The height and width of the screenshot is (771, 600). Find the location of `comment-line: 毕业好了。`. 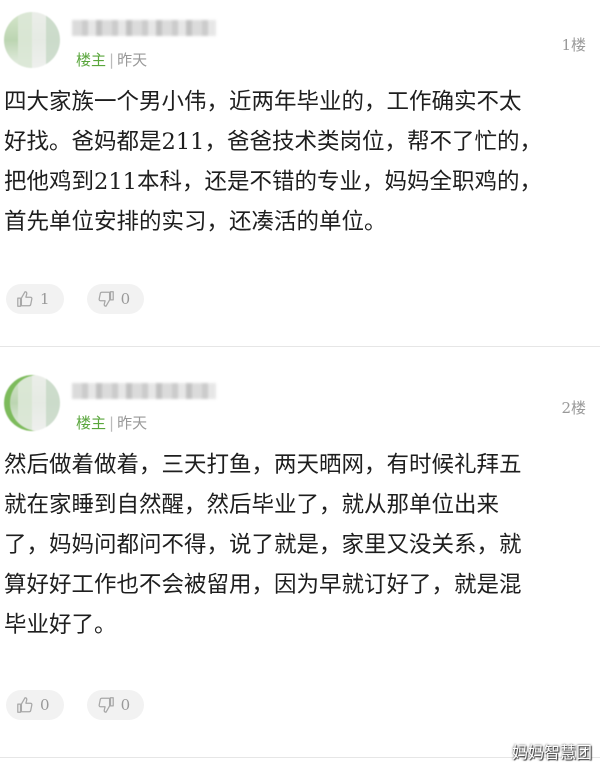

comment-line: 毕业好了。 is located at coordinates (60, 625).